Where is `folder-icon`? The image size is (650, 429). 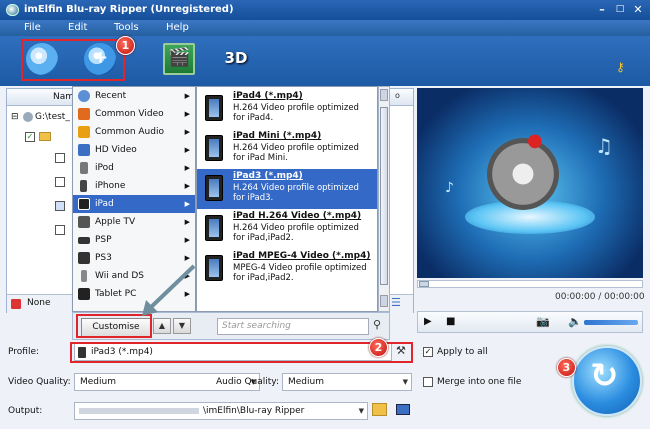 folder-icon is located at coordinates (45, 136).